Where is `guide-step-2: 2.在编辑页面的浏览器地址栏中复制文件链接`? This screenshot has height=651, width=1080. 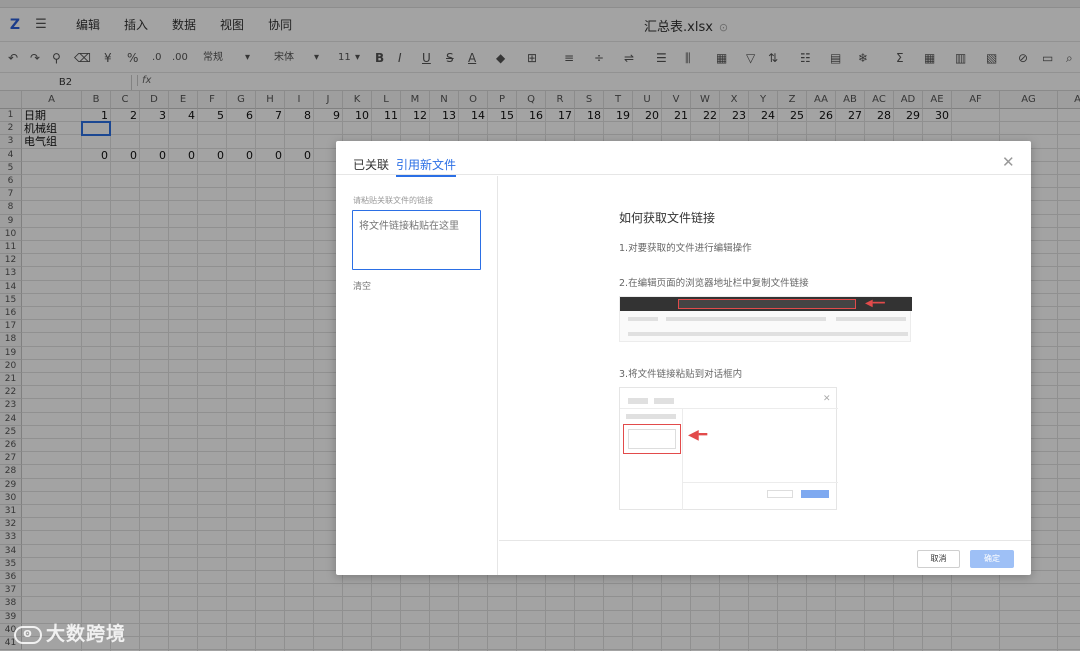 guide-step-2: 2.在编辑页面的浏览器地址栏中复制文件链接 is located at coordinates (714, 283).